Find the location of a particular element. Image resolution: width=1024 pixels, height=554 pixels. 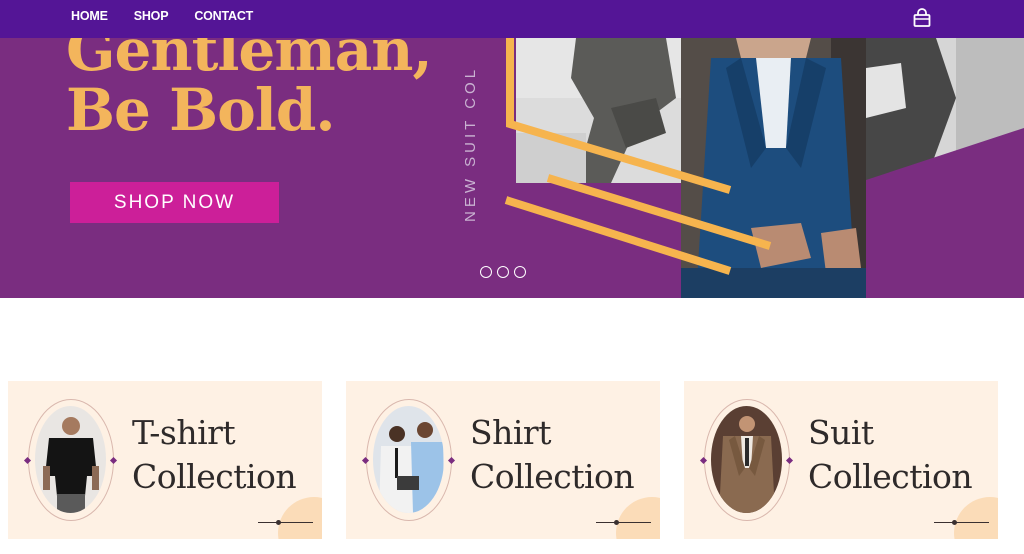

card-title-line1: T-shirt is located at coordinates (184, 432).